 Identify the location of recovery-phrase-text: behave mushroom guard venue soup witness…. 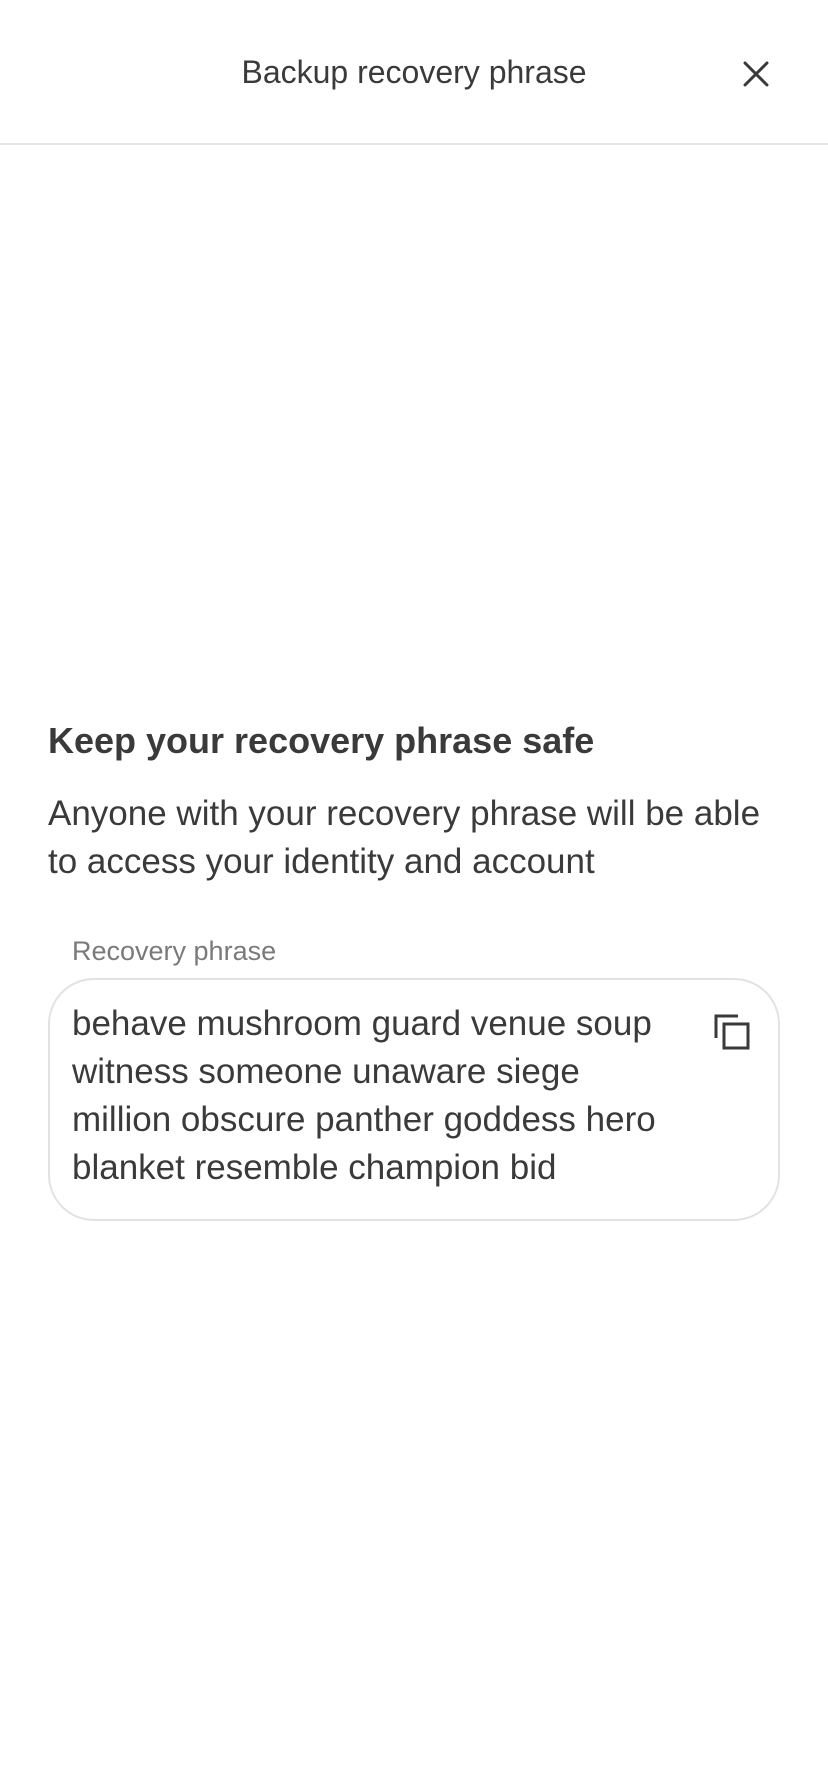
(372, 1096).